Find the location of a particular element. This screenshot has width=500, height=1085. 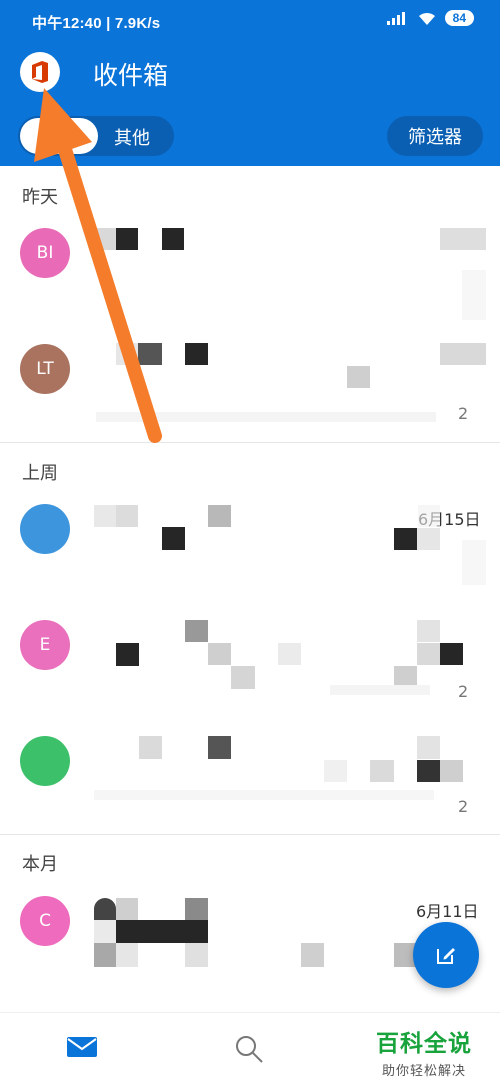

page-title: 收件箱 is located at coordinates (131, 75).